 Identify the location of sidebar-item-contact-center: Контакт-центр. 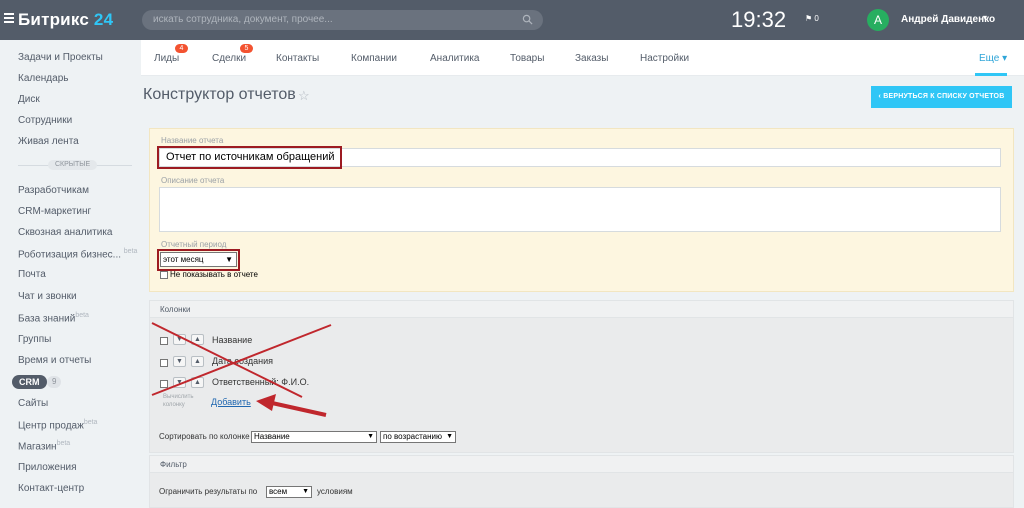
(51, 488).